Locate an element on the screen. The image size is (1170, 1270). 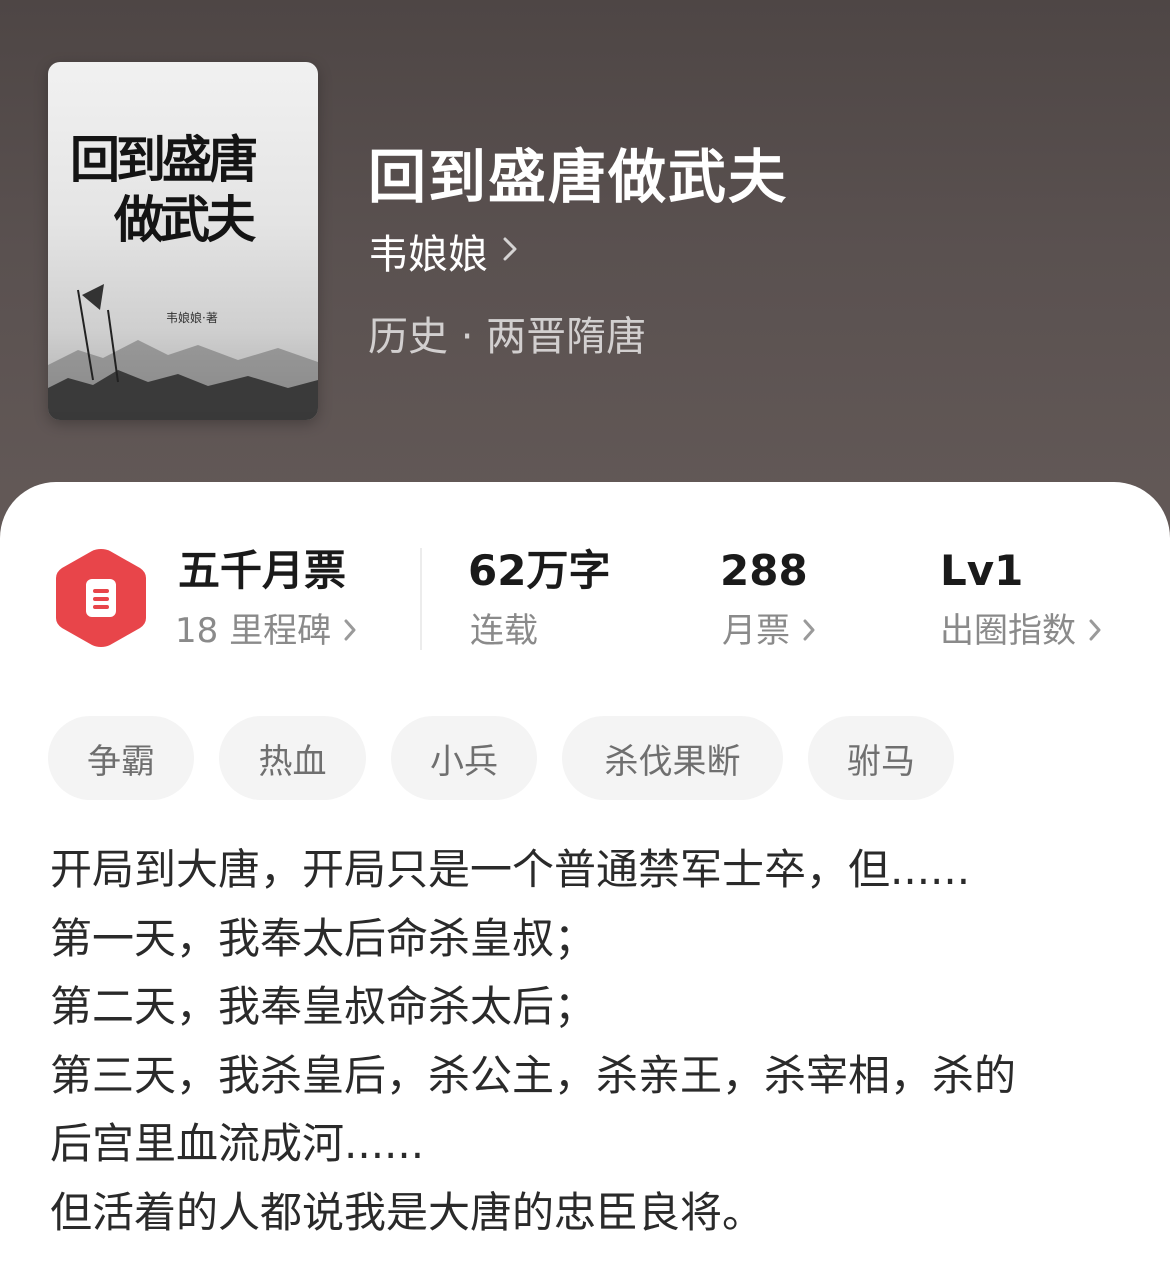
synopsis-line: 第二天，我奉皇叔命杀太后； is located at coordinates (323, 1006).